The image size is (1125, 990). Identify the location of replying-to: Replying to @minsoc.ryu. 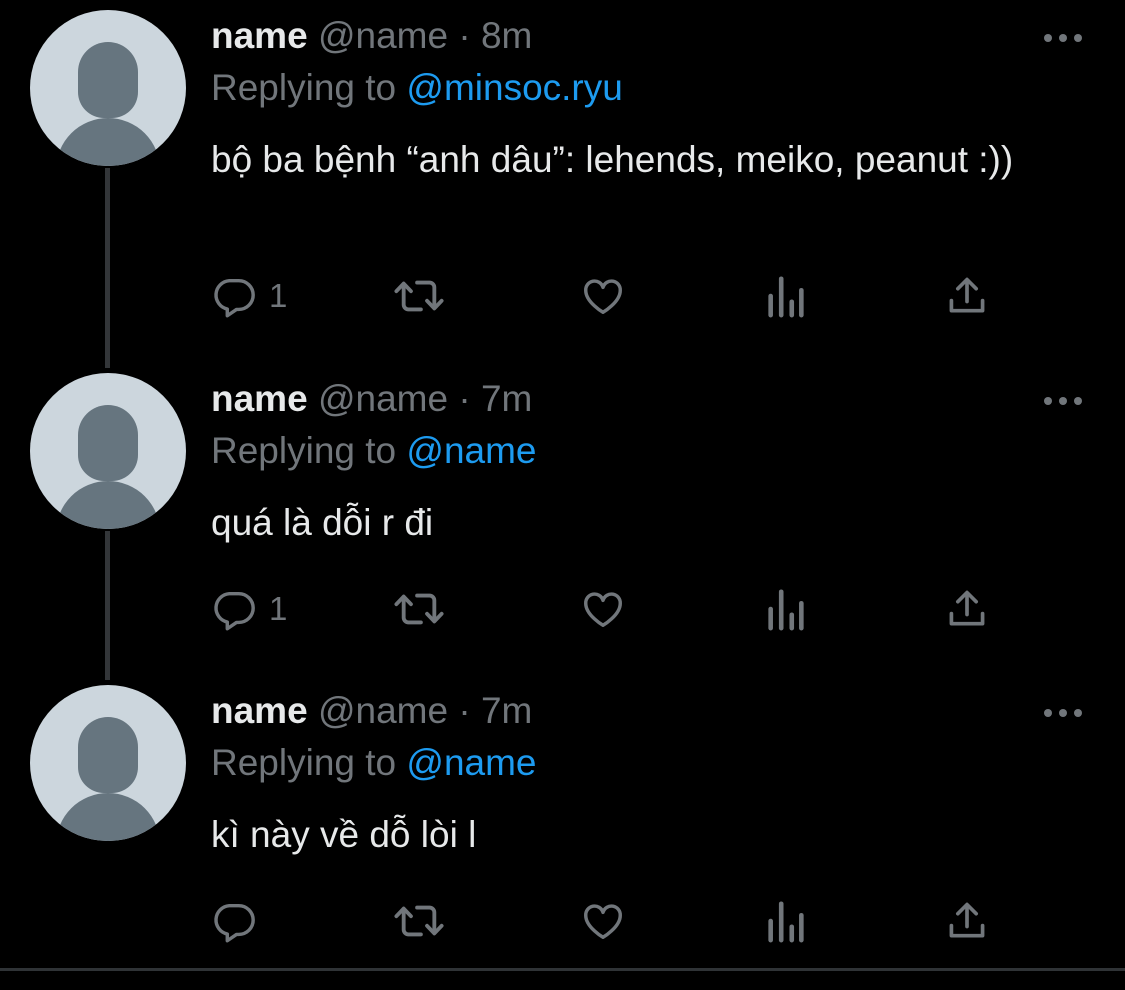
(417, 88).